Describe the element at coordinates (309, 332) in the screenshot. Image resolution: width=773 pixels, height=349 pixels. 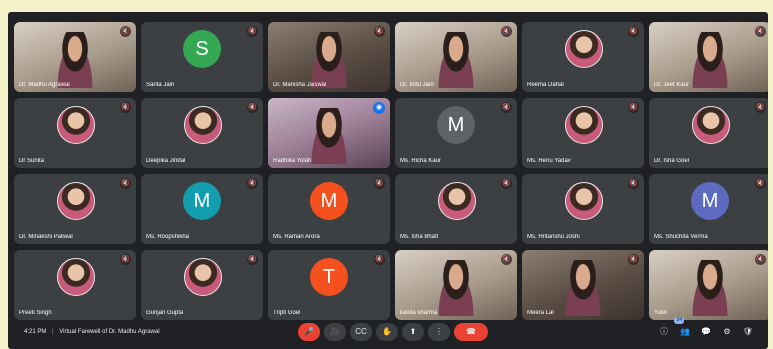
I see `mic-toggle-button: 🎤` at that location.